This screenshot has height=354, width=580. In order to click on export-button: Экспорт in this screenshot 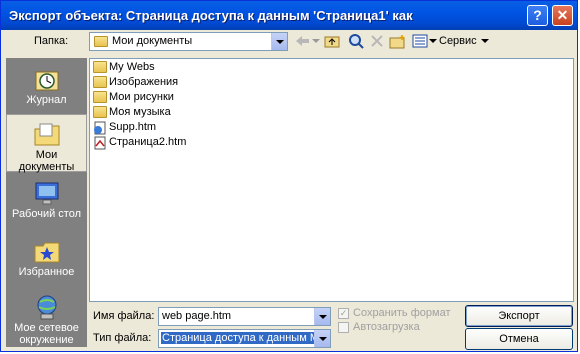, I will do `click(519, 316)`.